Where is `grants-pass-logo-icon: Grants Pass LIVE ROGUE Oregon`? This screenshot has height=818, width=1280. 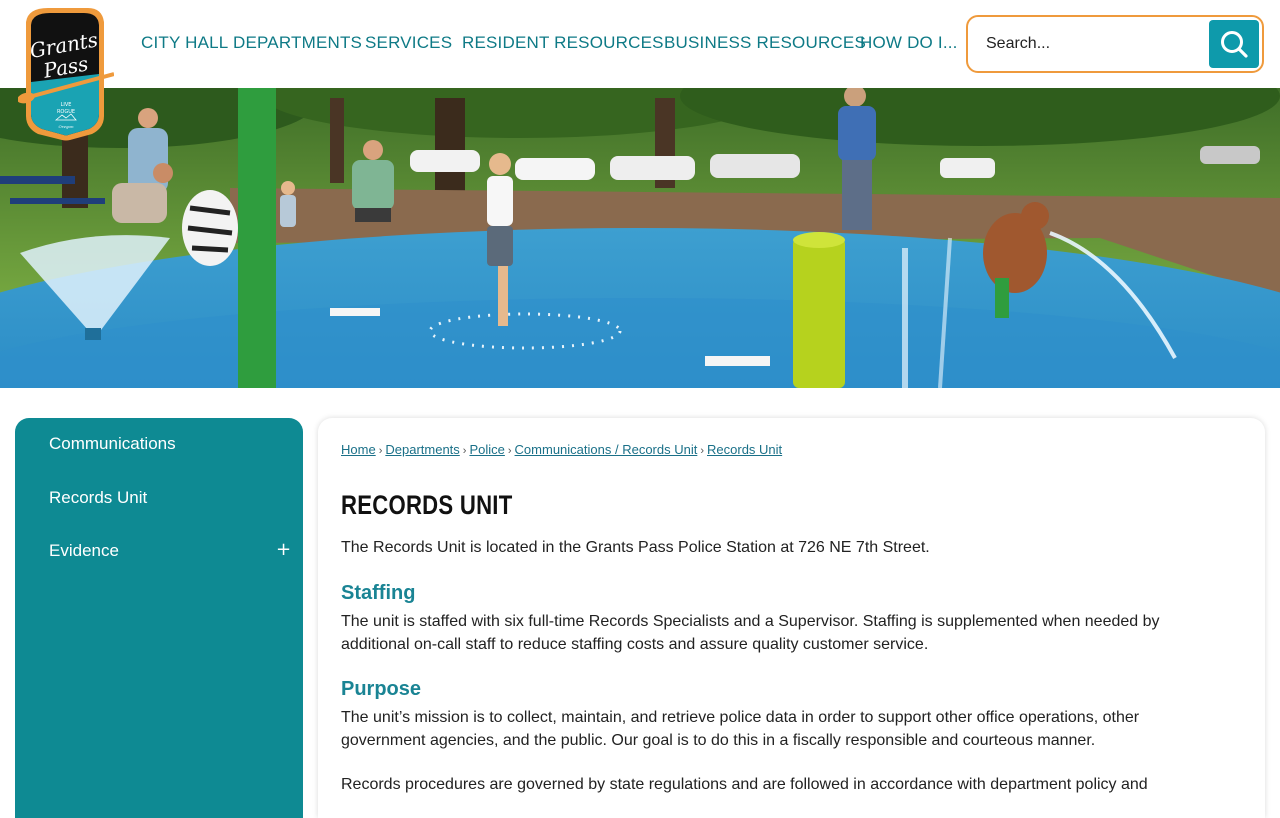
grants-pass-logo-icon: Grants Pass LIVE ROGUE Oregon is located at coordinates (66, 74).